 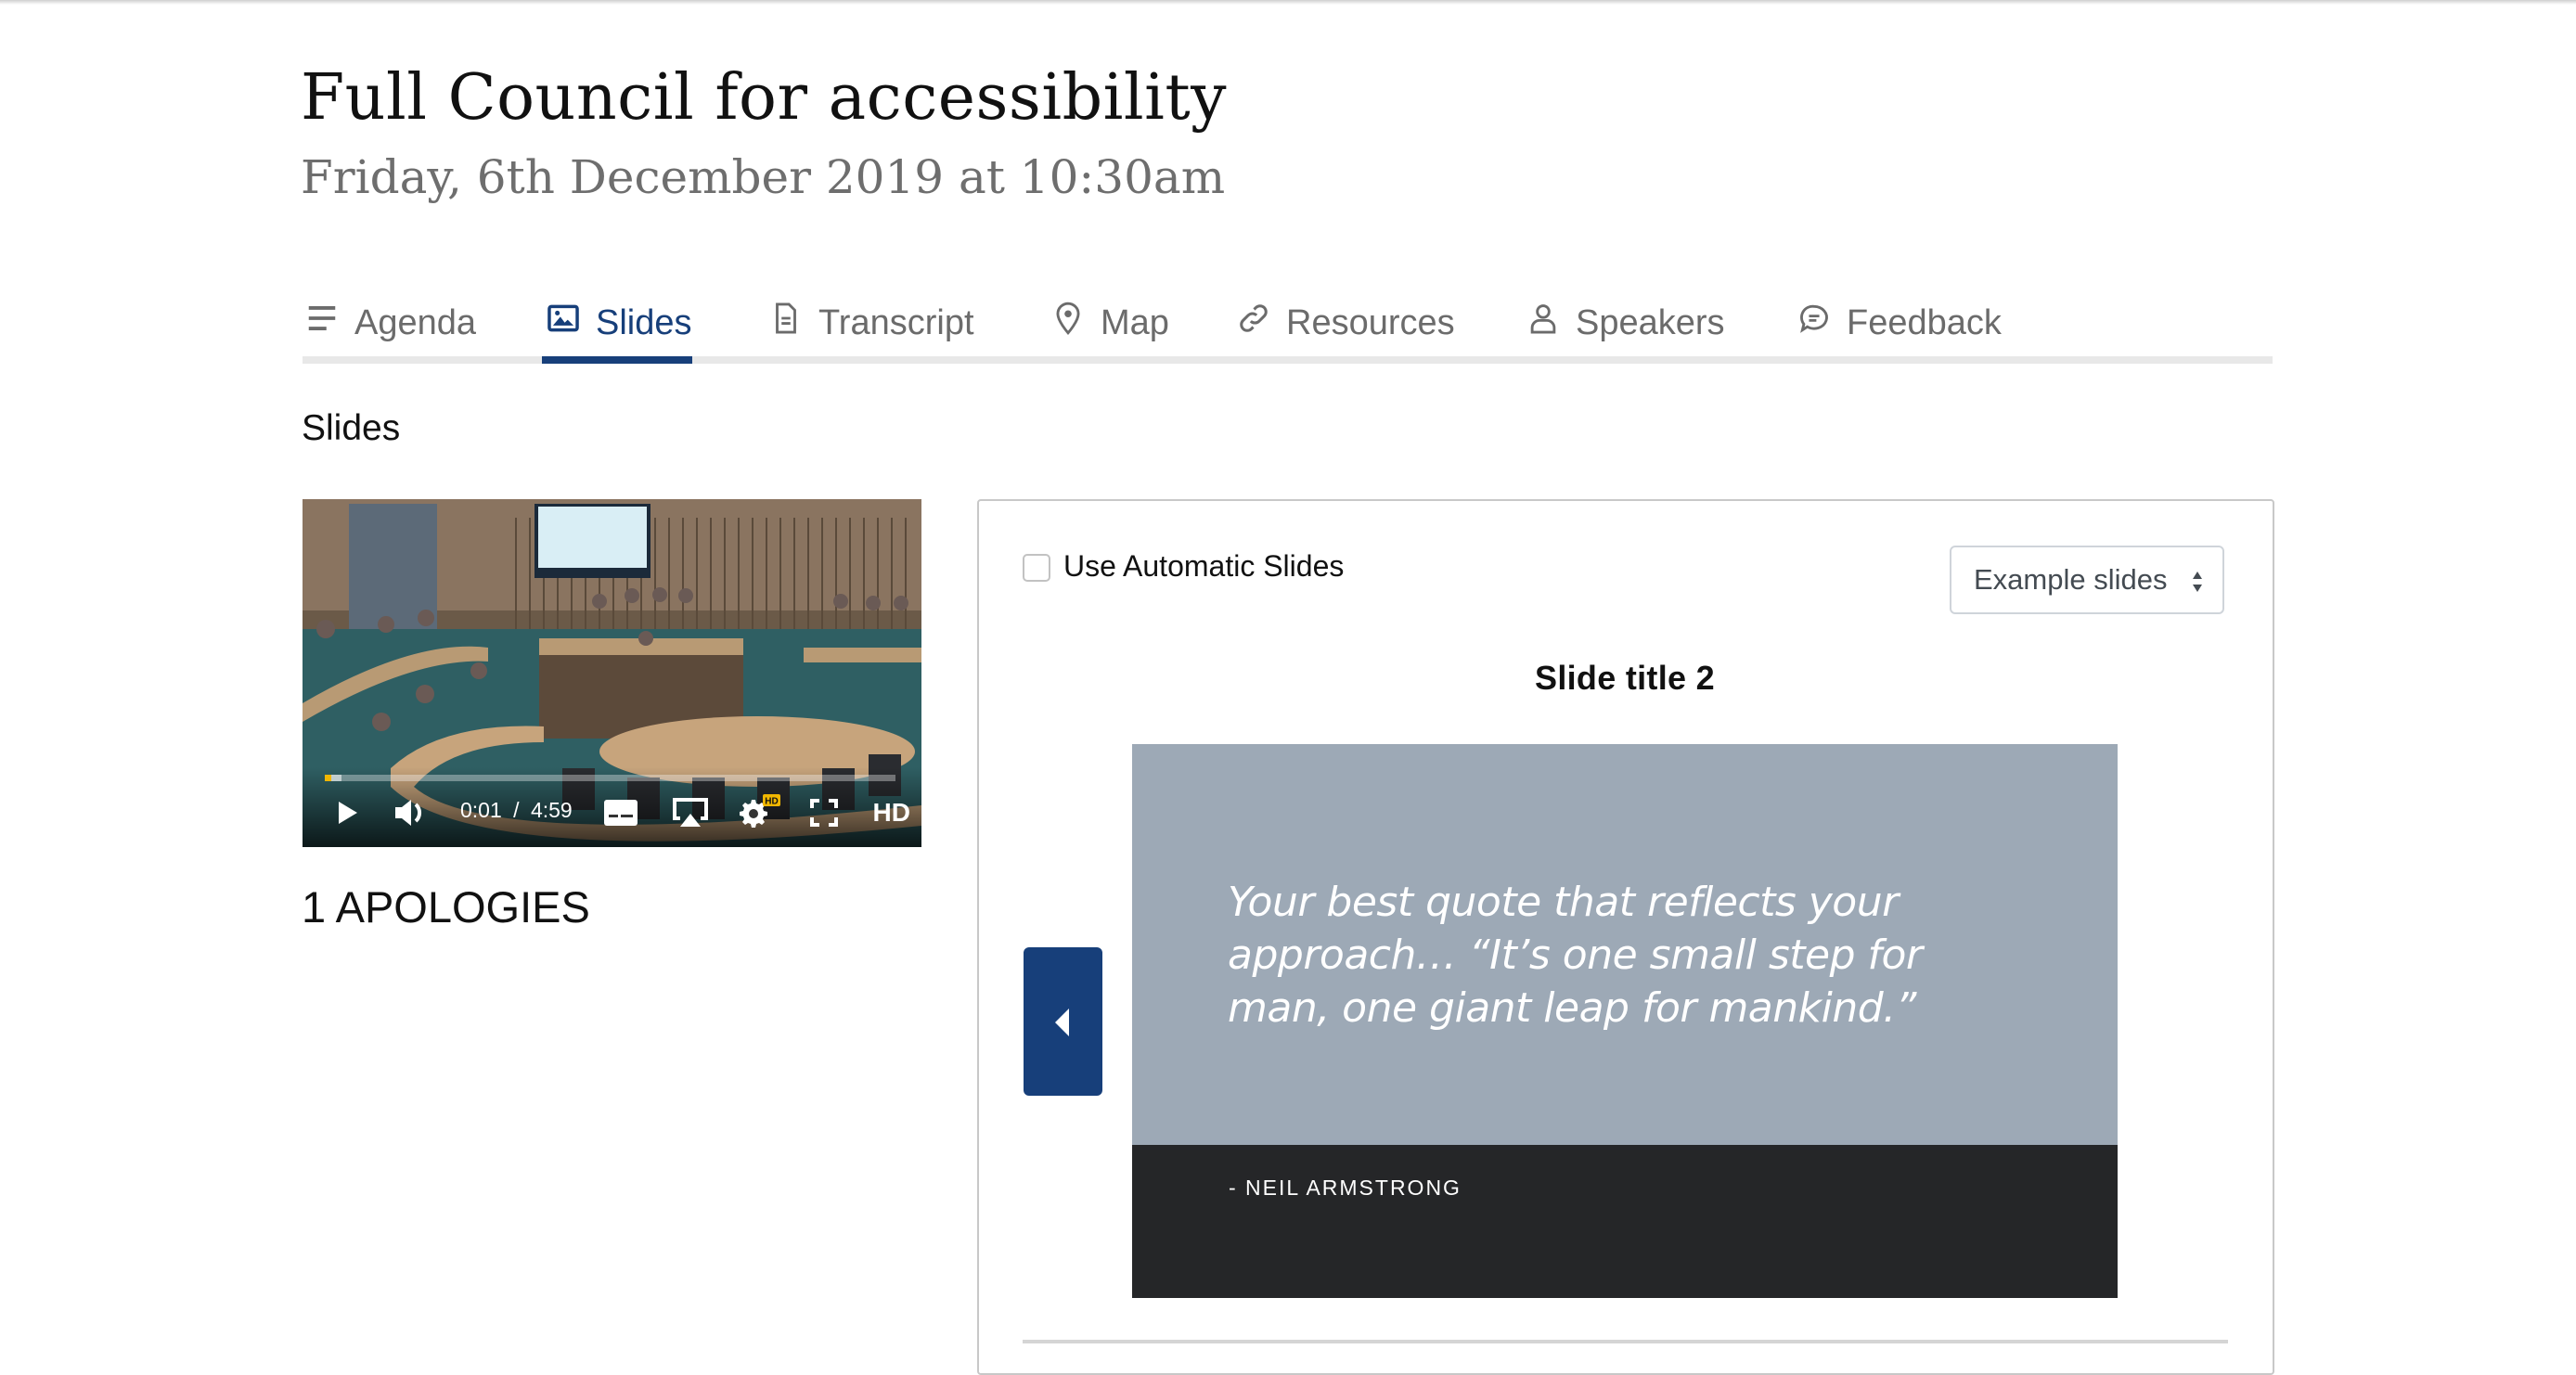 What do you see at coordinates (1625, 1341) in the screenshot?
I see `panel-divider` at bounding box center [1625, 1341].